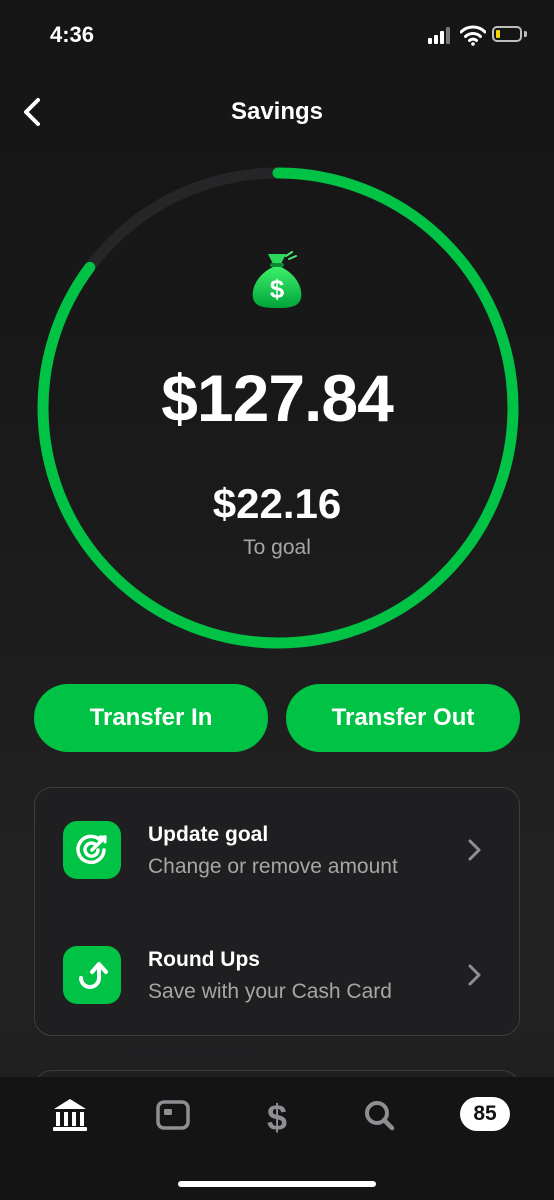 The height and width of the screenshot is (1200, 554). What do you see at coordinates (204, 959) in the screenshot?
I see `round-ups-title: Round Ups` at bounding box center [204, 959].